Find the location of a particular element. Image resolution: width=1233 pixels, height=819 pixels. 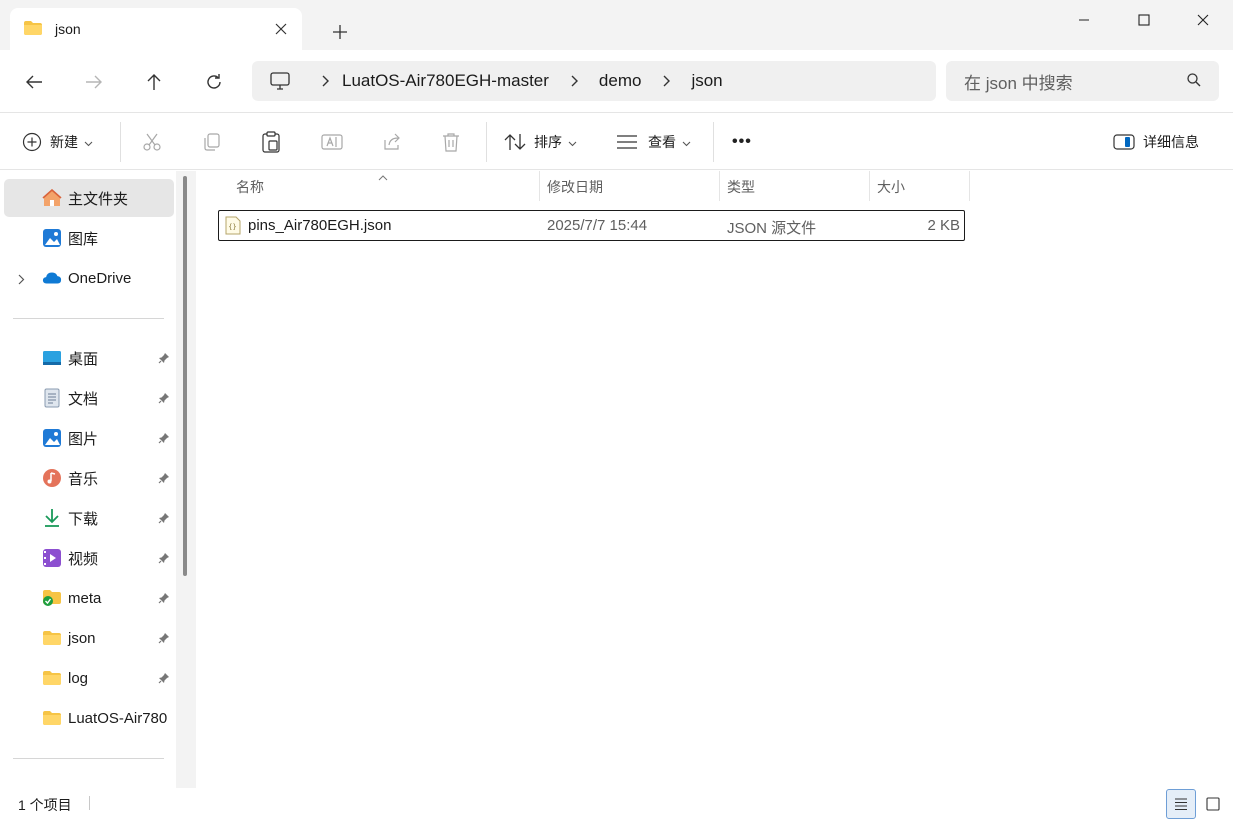

arrow-left-icon is located at coordinates (34, 82).